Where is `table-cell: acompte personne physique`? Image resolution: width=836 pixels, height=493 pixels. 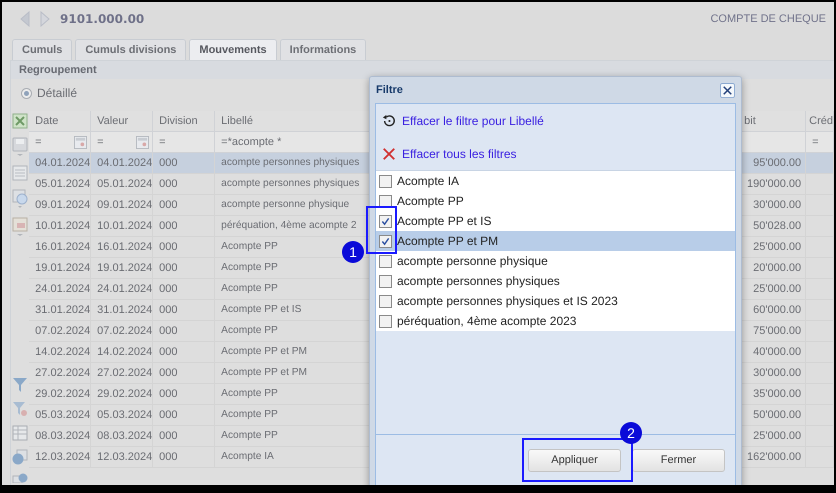 table-cell: acompte personne physique is located at coordinates (285, 204).